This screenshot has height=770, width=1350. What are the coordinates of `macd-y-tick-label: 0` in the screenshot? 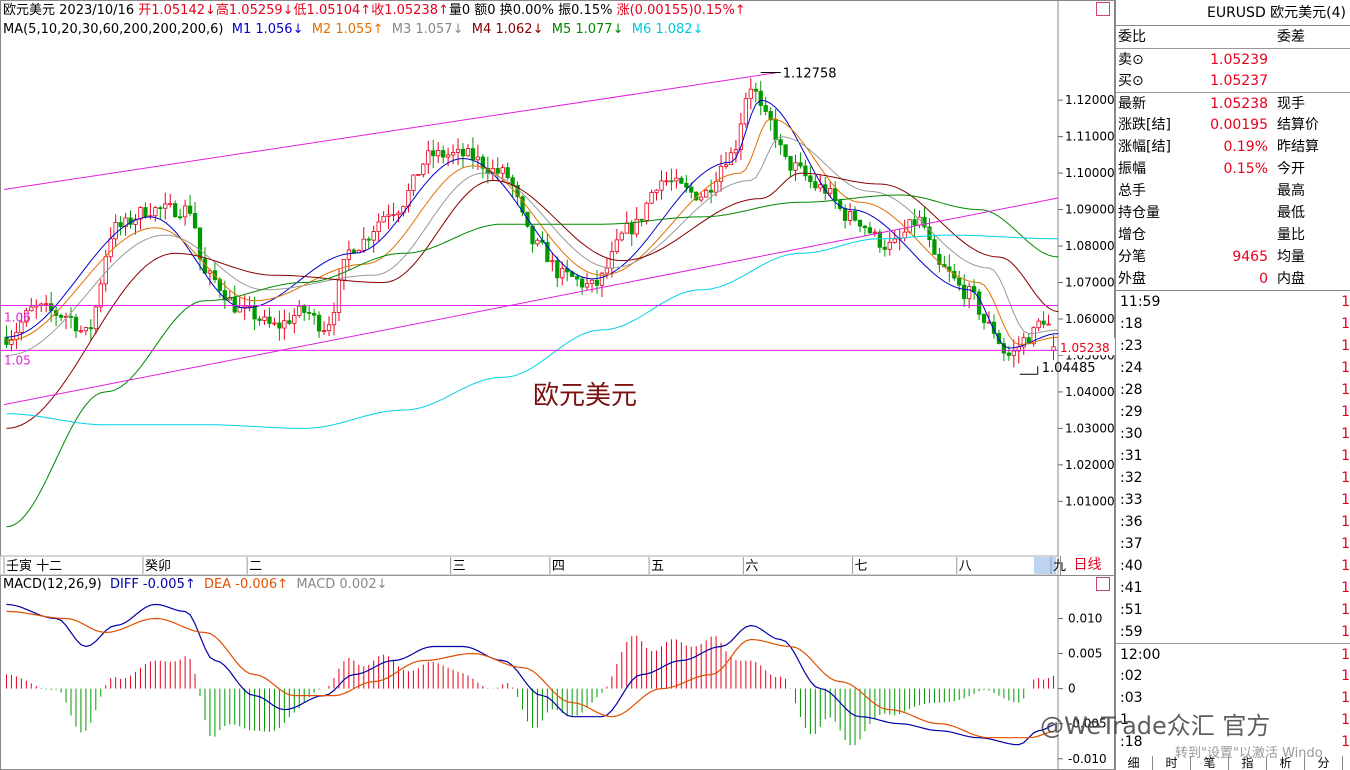 It's located at (1072, 689).